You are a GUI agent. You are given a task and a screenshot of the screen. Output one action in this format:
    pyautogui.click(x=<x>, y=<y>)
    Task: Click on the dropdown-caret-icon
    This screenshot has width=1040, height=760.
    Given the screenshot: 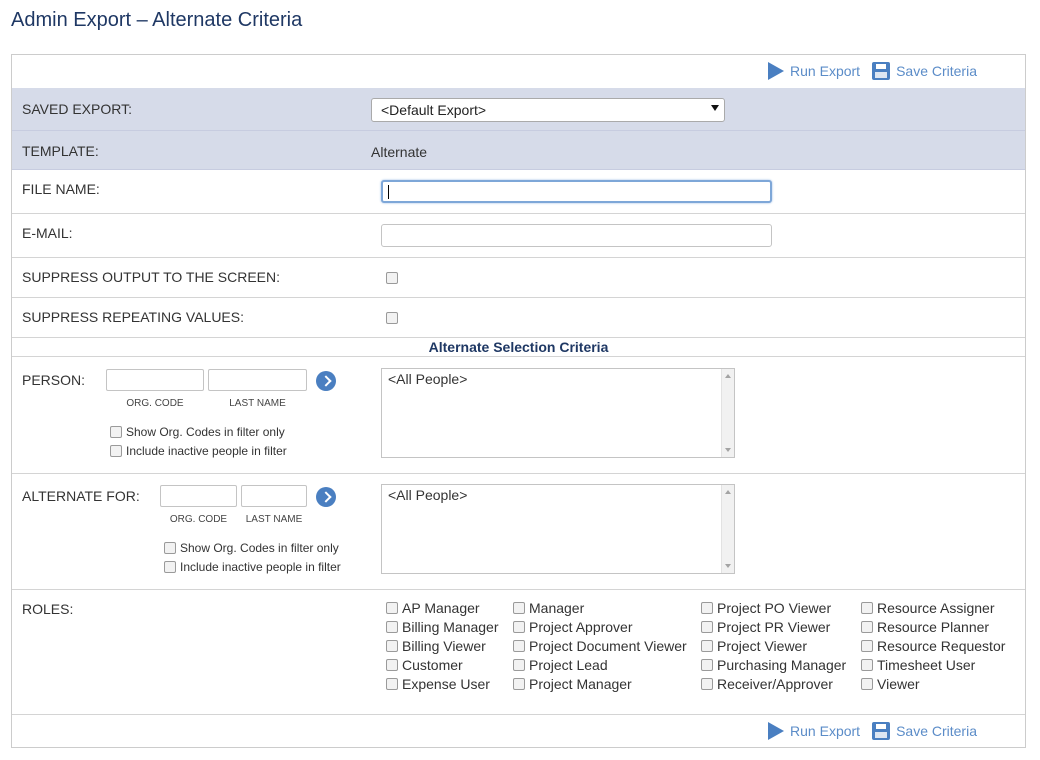 What is the action you would take?
    pyautogui.click(x=715, y=108)
    